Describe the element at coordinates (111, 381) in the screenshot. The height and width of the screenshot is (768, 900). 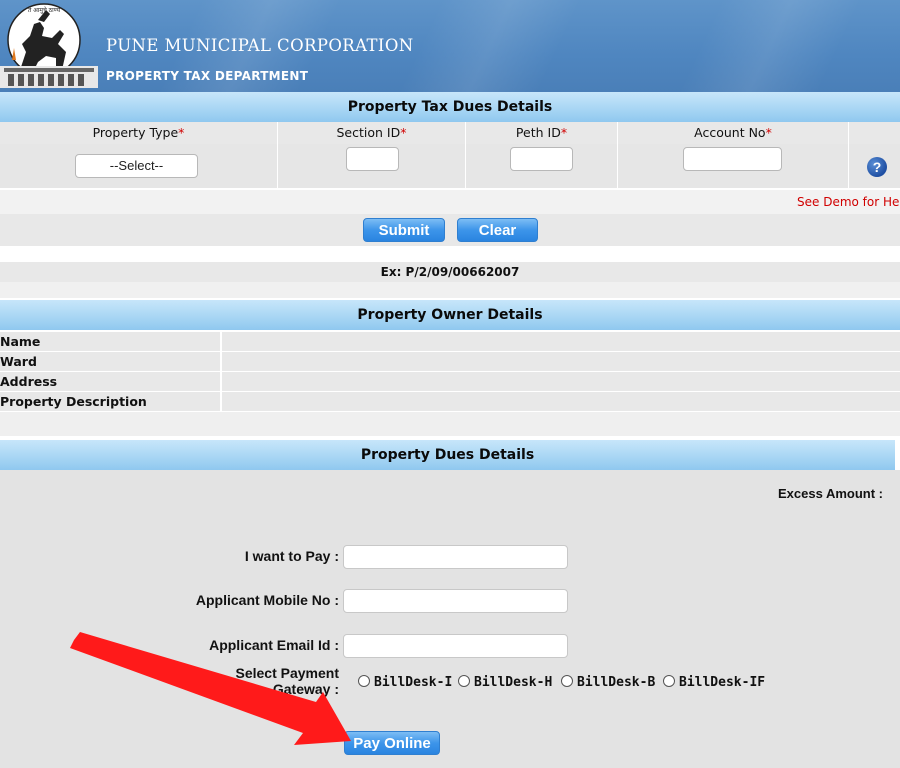
I see `owner-address-label: Address` at that location.